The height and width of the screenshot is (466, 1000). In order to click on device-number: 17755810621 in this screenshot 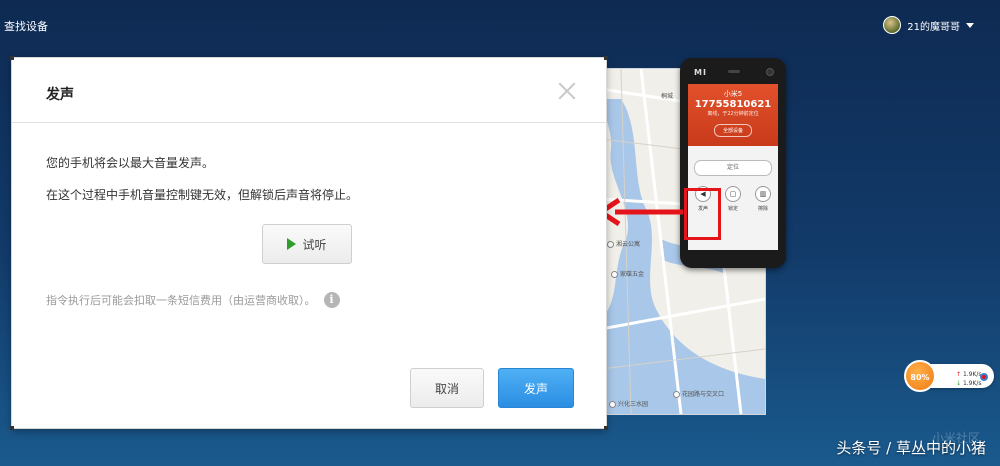, I will do `click(733, 104)`.